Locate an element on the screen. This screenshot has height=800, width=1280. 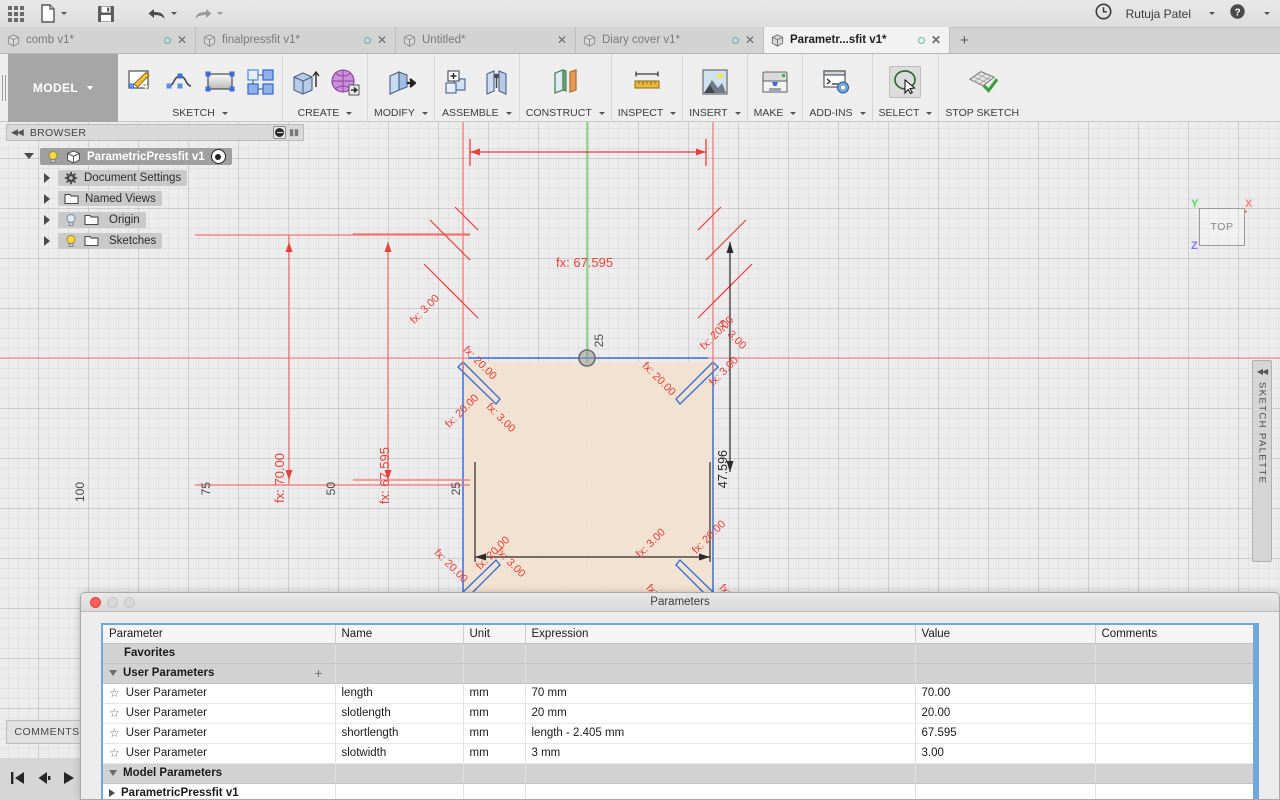
cell-unit is located at coordinates (494, 791).